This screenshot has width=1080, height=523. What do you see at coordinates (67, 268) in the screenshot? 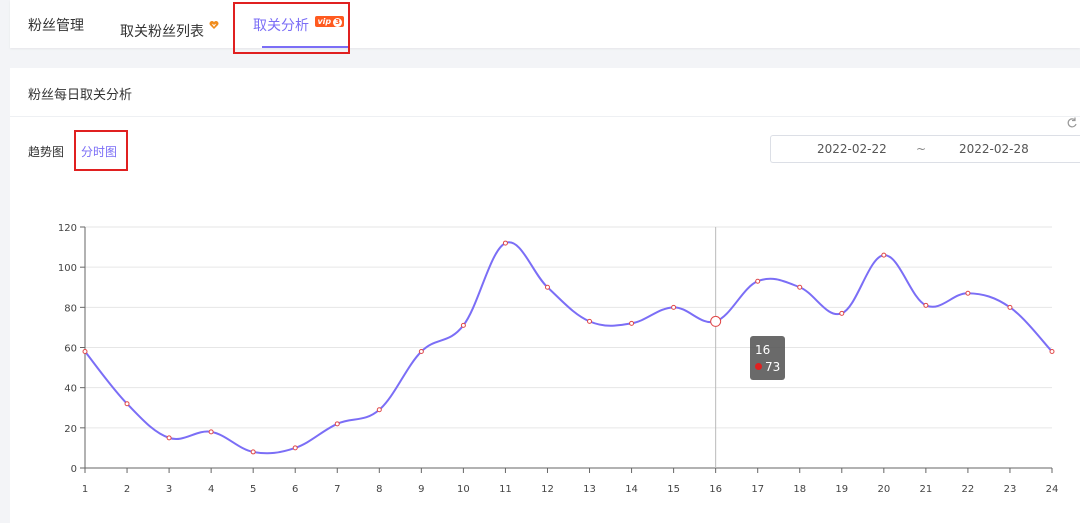
I see `y-tick-label: 100` at bounding box center [67, 268].